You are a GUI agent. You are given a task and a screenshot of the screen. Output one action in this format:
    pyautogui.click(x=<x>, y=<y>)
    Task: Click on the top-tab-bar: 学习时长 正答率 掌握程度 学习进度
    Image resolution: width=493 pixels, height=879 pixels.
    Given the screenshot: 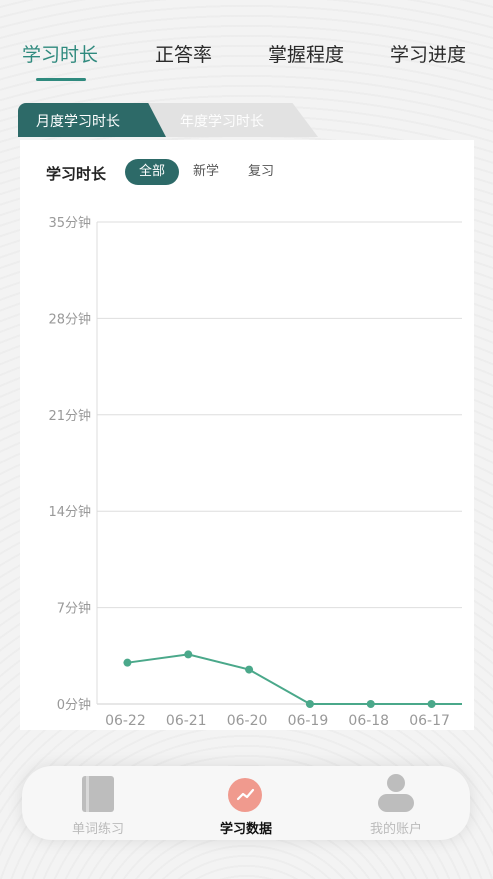 What is the action you would take?
    pyautogui.click(x=246, y=60)
    